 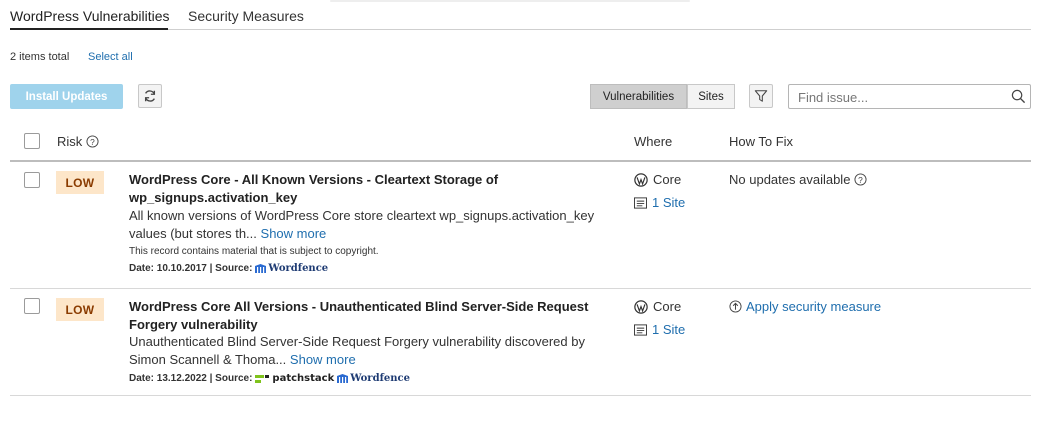 What do you see at coordinates (735, 306) in the screenshot?
I see `arrow-up-circle-icon` at bounding box center [735, 306].